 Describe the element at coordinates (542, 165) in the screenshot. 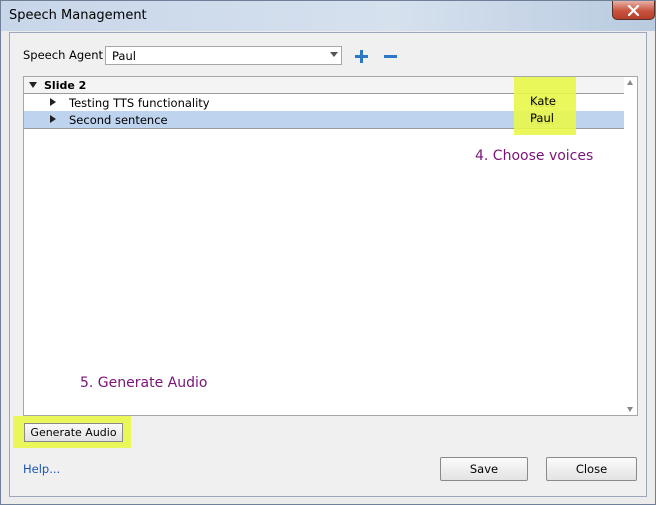

I see `annotation-choose-voices: 4. Choose voices` at that location.